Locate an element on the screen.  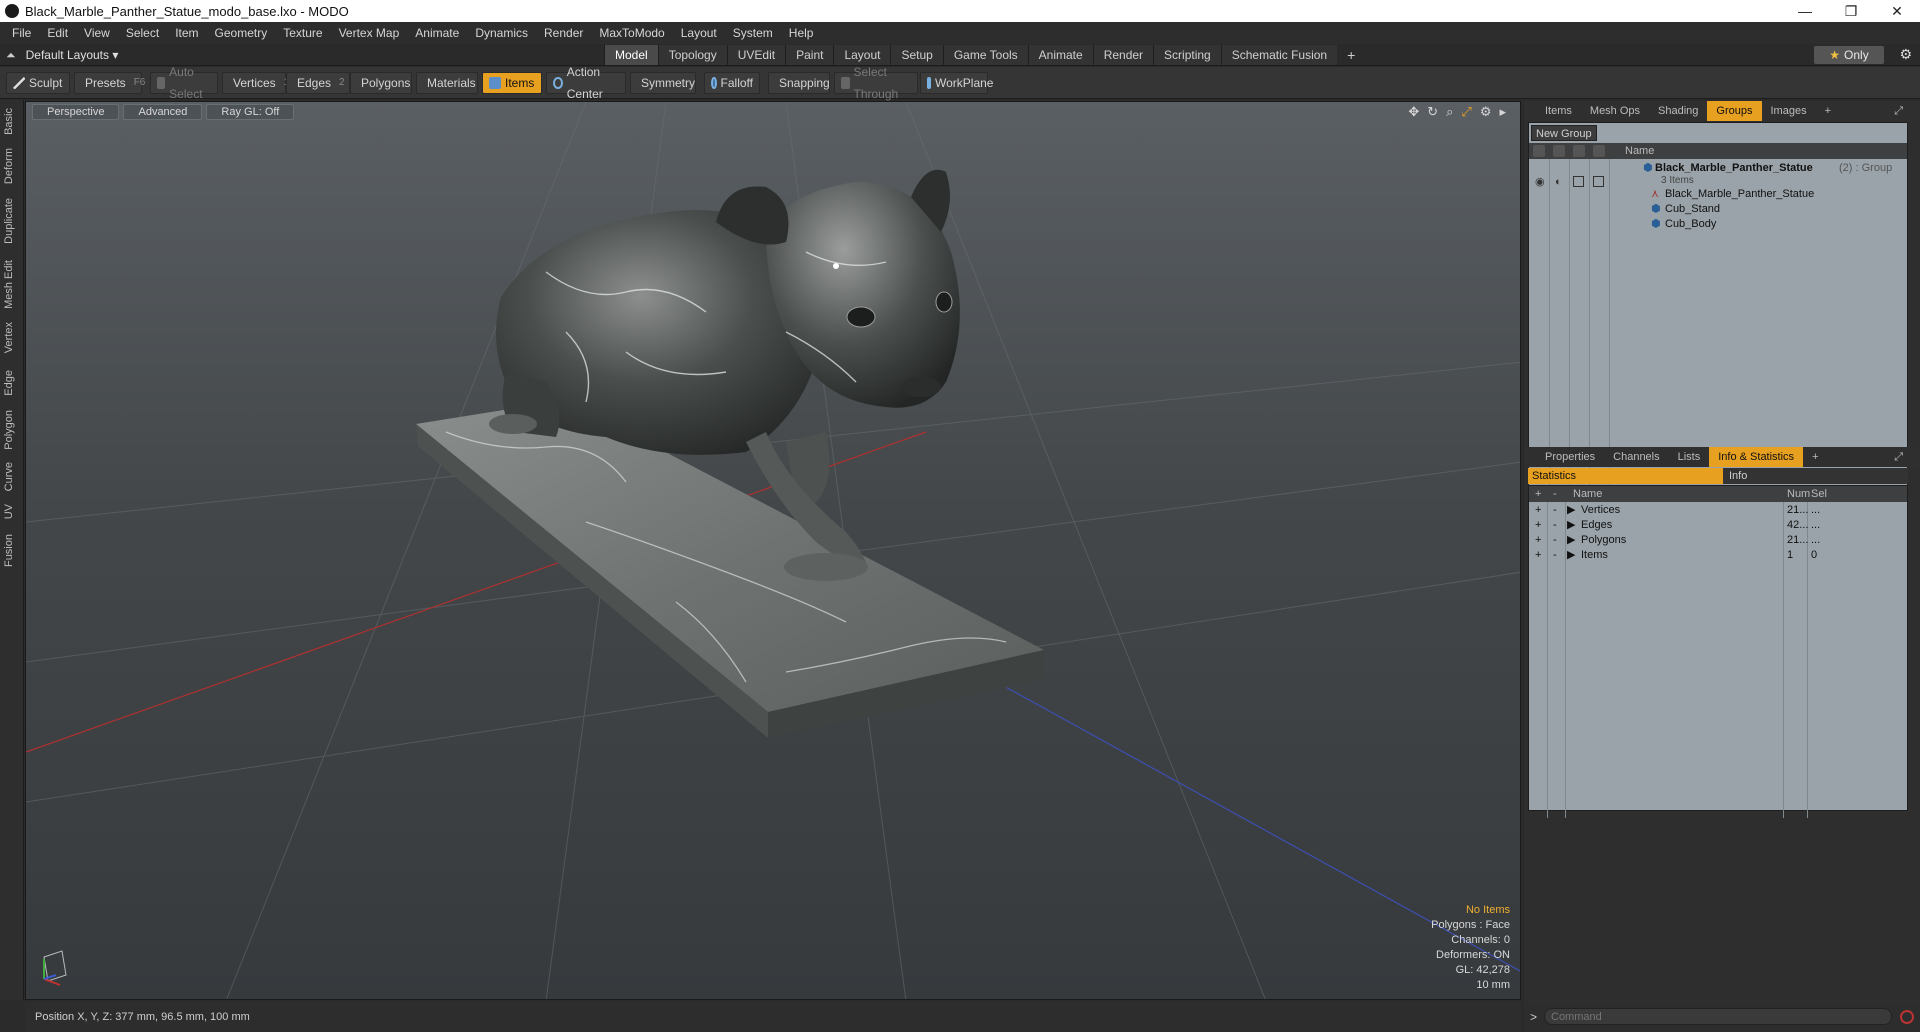
menu-dynamics: Dynamics is located at coordinates (501, 33).